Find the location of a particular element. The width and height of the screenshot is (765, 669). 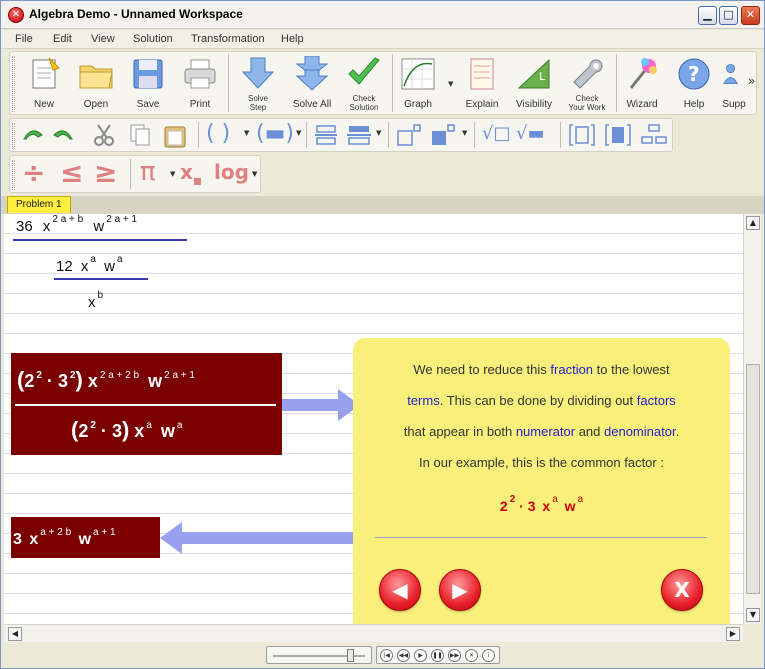

arrow-left-icon is located at coordinates (259, 538).